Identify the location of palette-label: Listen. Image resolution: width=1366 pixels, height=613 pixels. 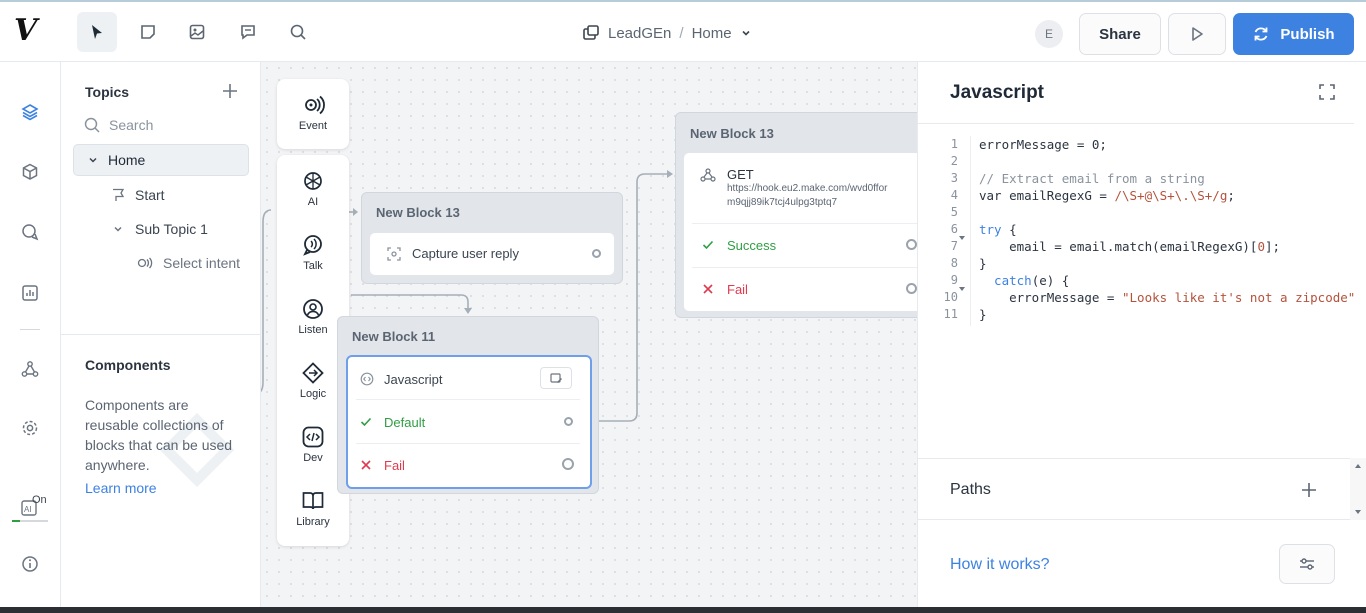
(313, 330).